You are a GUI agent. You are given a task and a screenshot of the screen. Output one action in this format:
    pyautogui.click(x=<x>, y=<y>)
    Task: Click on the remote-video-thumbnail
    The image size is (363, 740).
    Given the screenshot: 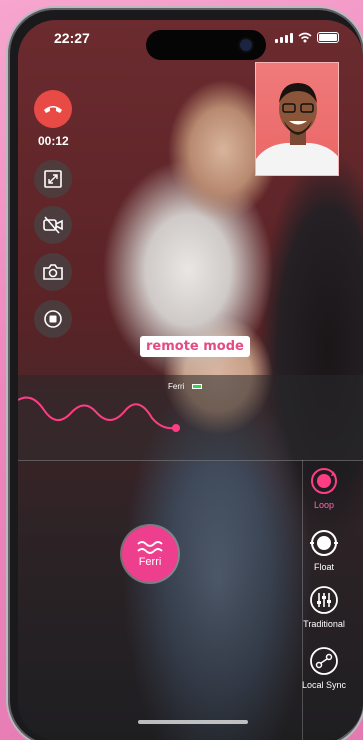 What is the action you would take?
    pyautogui.click(x=297, y=119)
    